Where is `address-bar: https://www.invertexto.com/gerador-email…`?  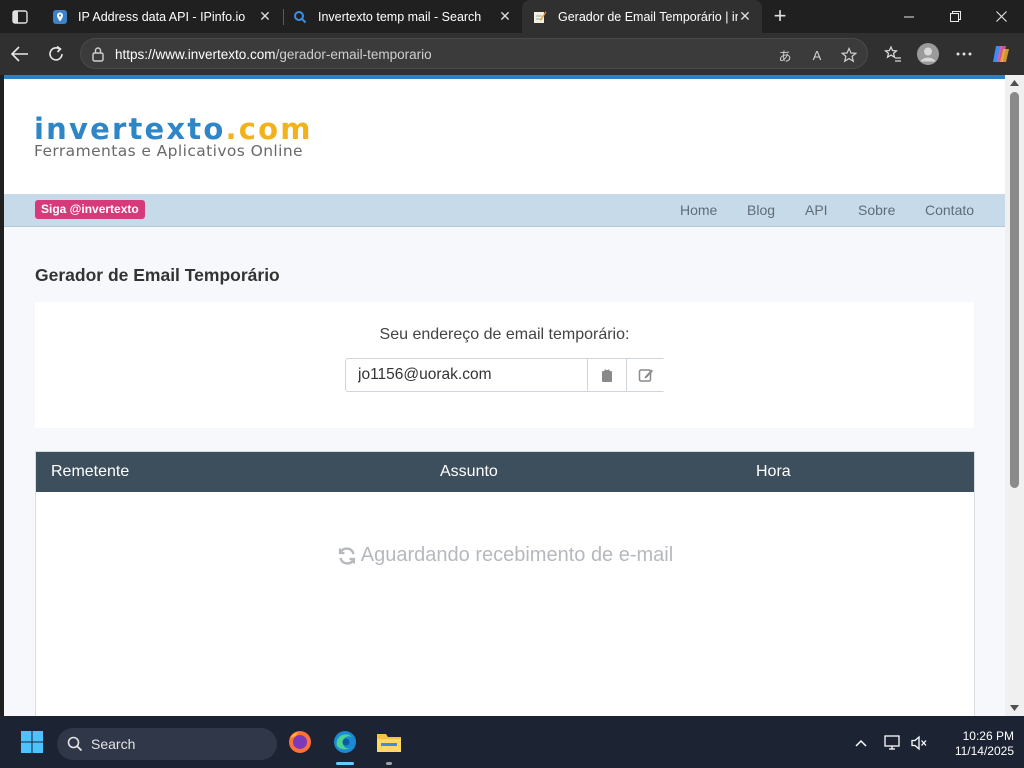
address-bar: https://www.invertexto.com/gerador-email… is located at coordinates (474, 53).